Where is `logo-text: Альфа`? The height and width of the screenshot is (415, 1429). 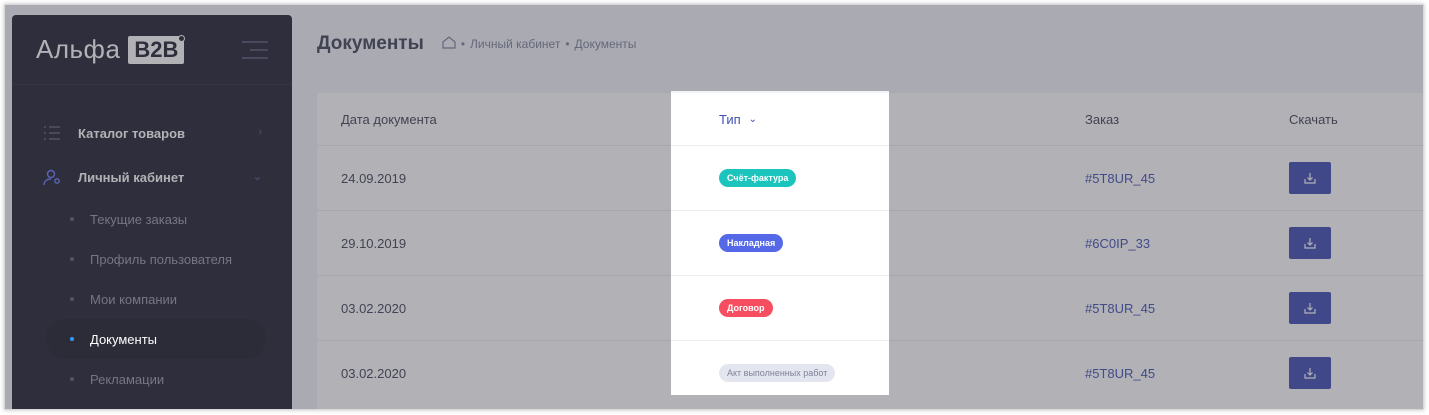
logo-text: Альфа is located at coordinates (78, 49).